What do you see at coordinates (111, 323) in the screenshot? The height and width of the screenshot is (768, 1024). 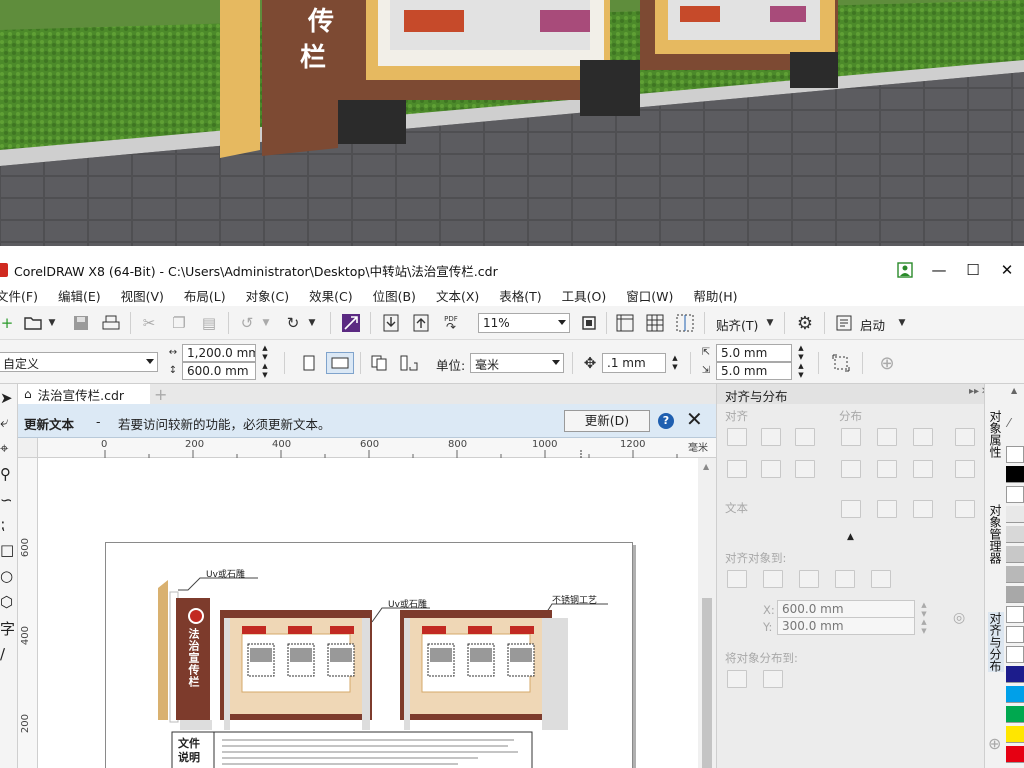 I see `print-icon` at bounding box center [111, 323].